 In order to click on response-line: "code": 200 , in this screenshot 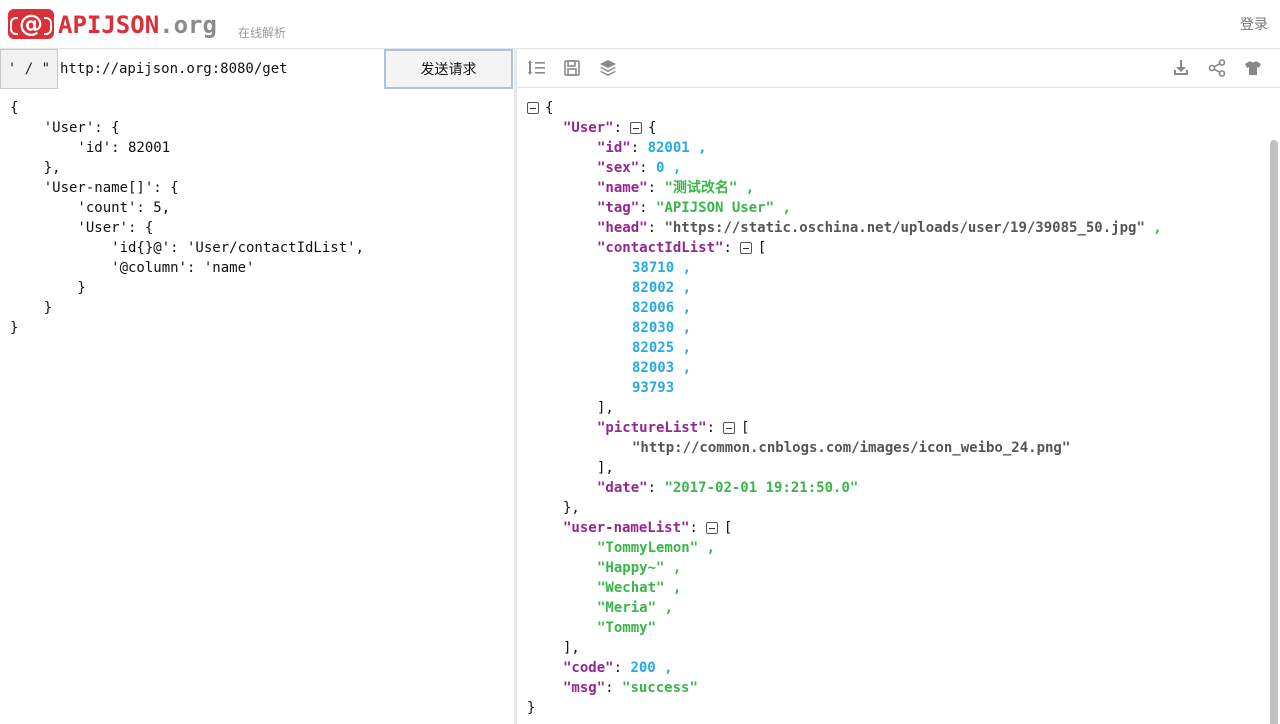, I will do `click(618, 668)`.